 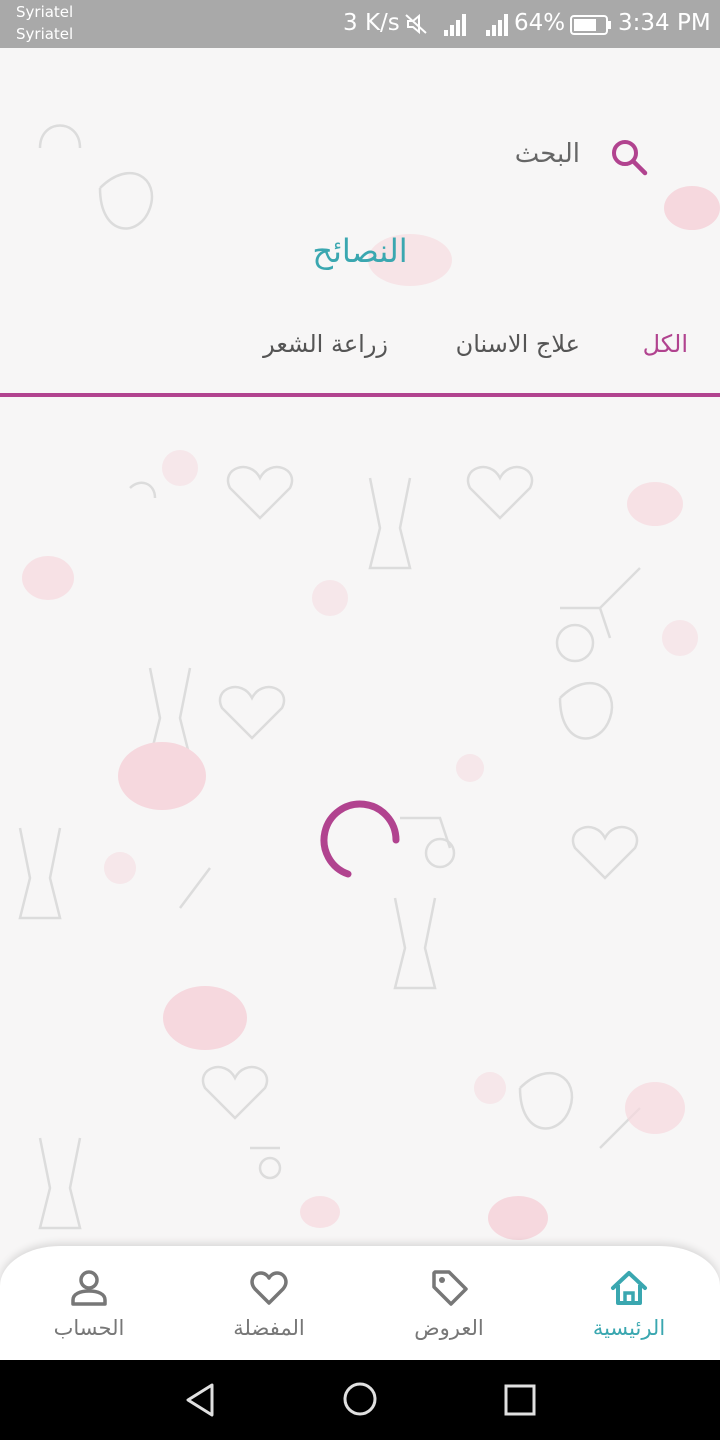 What do you see at coordinates (547, 154) in the screenshot?
I see `search-label: البحث` at bounding box center [547, 154].